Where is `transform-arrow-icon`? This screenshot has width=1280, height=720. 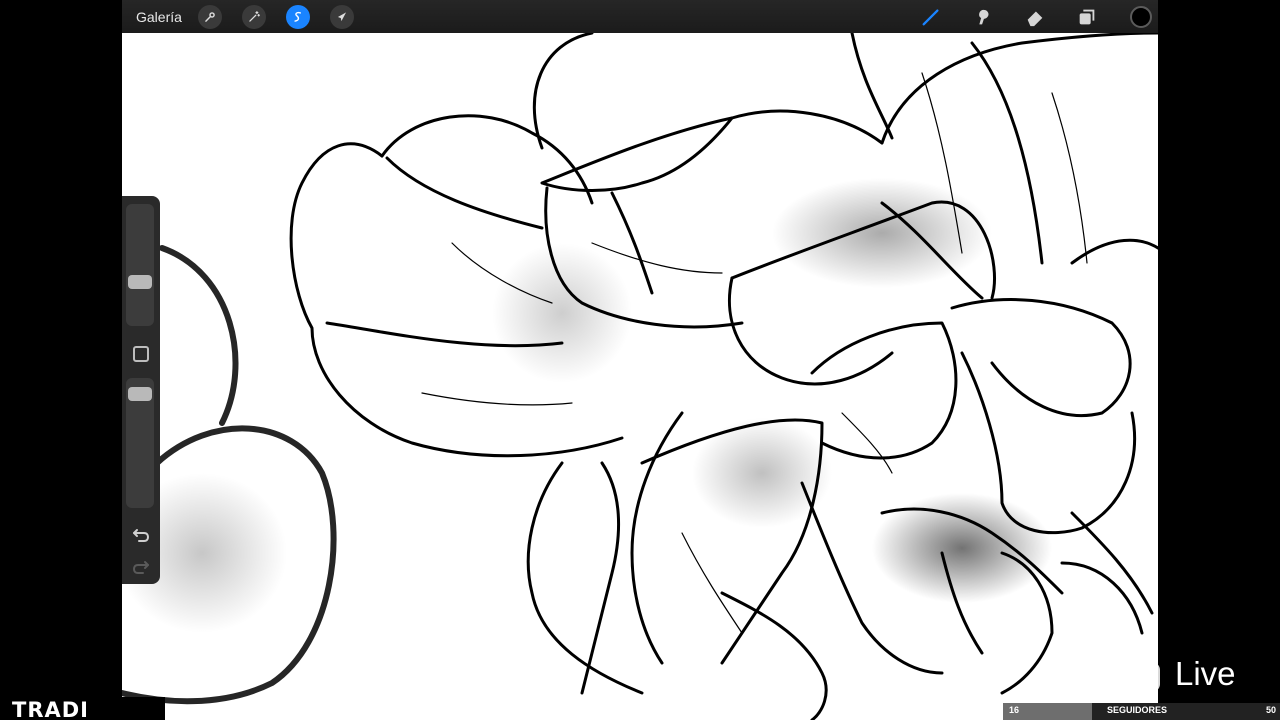
transform-arrow-icon is located at coordinates (342, 16).